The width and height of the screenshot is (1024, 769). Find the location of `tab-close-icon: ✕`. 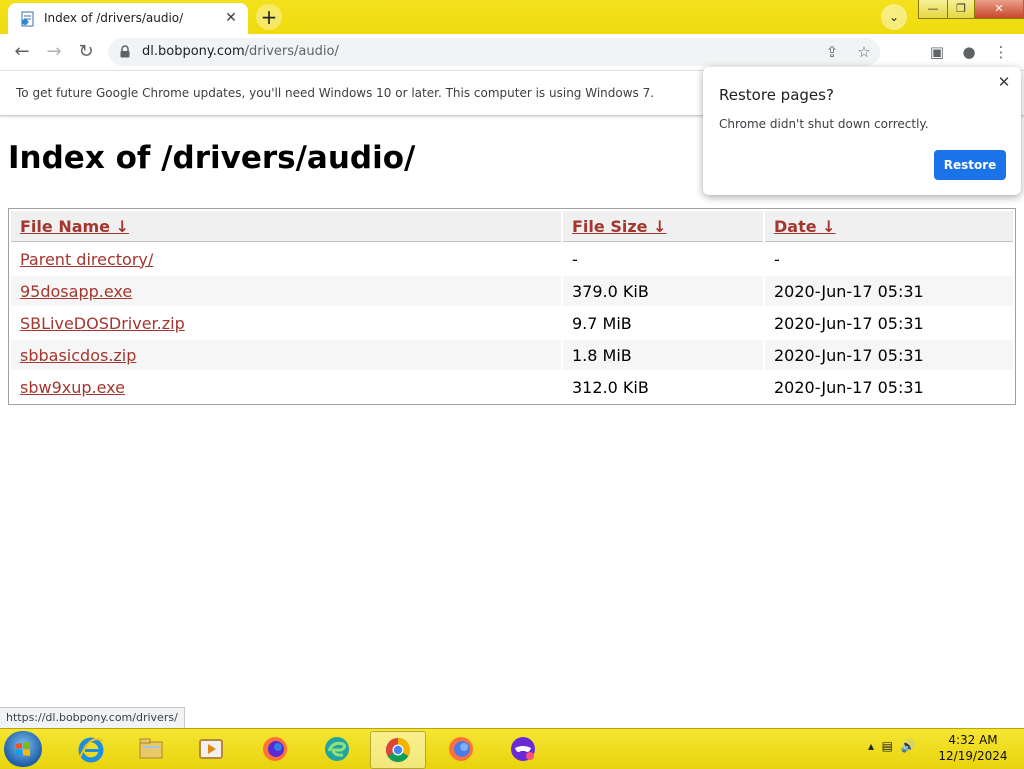

tab-close-icon: ✕ is located at coordinates (231, 18).